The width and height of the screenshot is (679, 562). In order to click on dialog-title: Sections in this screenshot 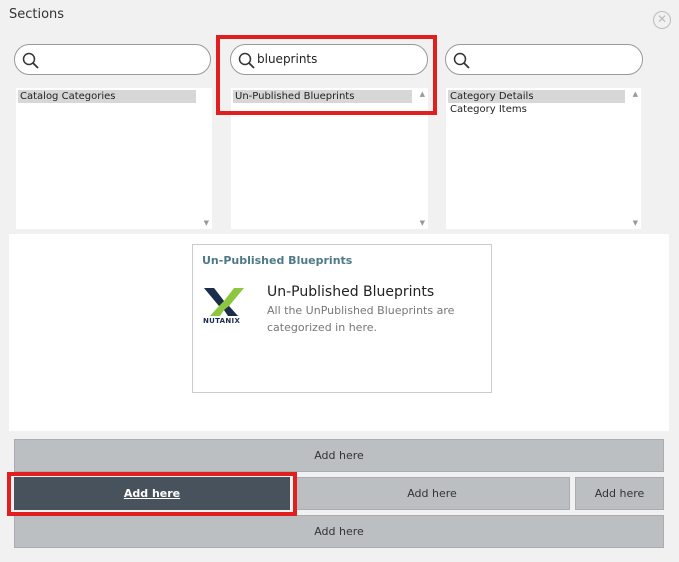, I will do `click(37, 14)`.